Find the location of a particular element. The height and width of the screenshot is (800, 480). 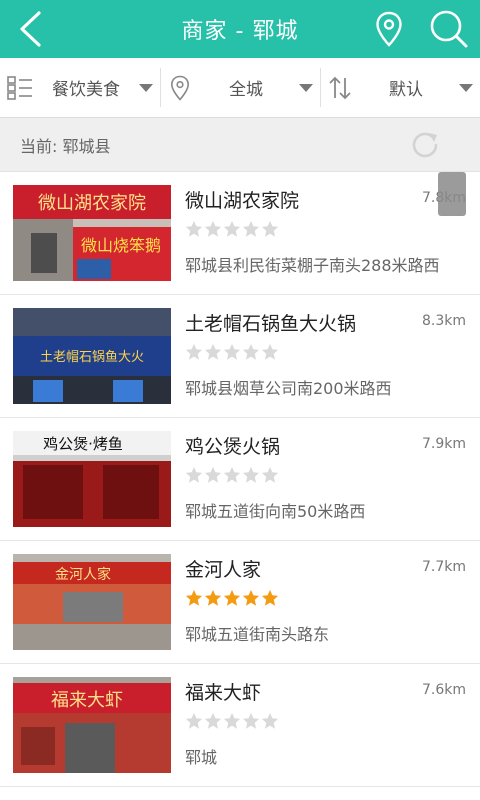

filter-bar: 餐饮美食 全城 默认 is located at coordinates (240, 88).